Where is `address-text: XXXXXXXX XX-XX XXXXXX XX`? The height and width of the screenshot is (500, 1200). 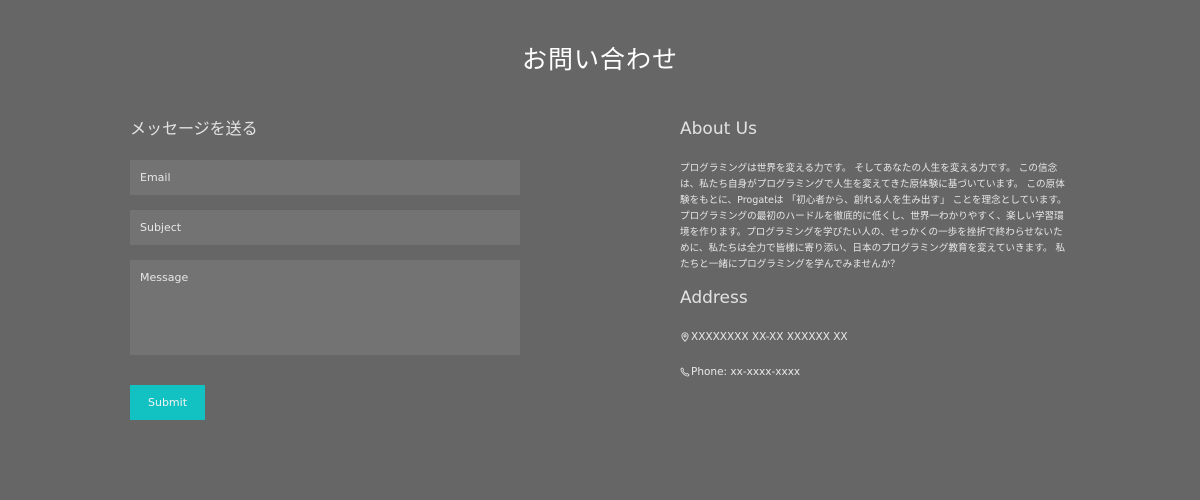
address-text: XXXXXXXX XX-XX XXXXXX XX is located at coordinates (769, 337).